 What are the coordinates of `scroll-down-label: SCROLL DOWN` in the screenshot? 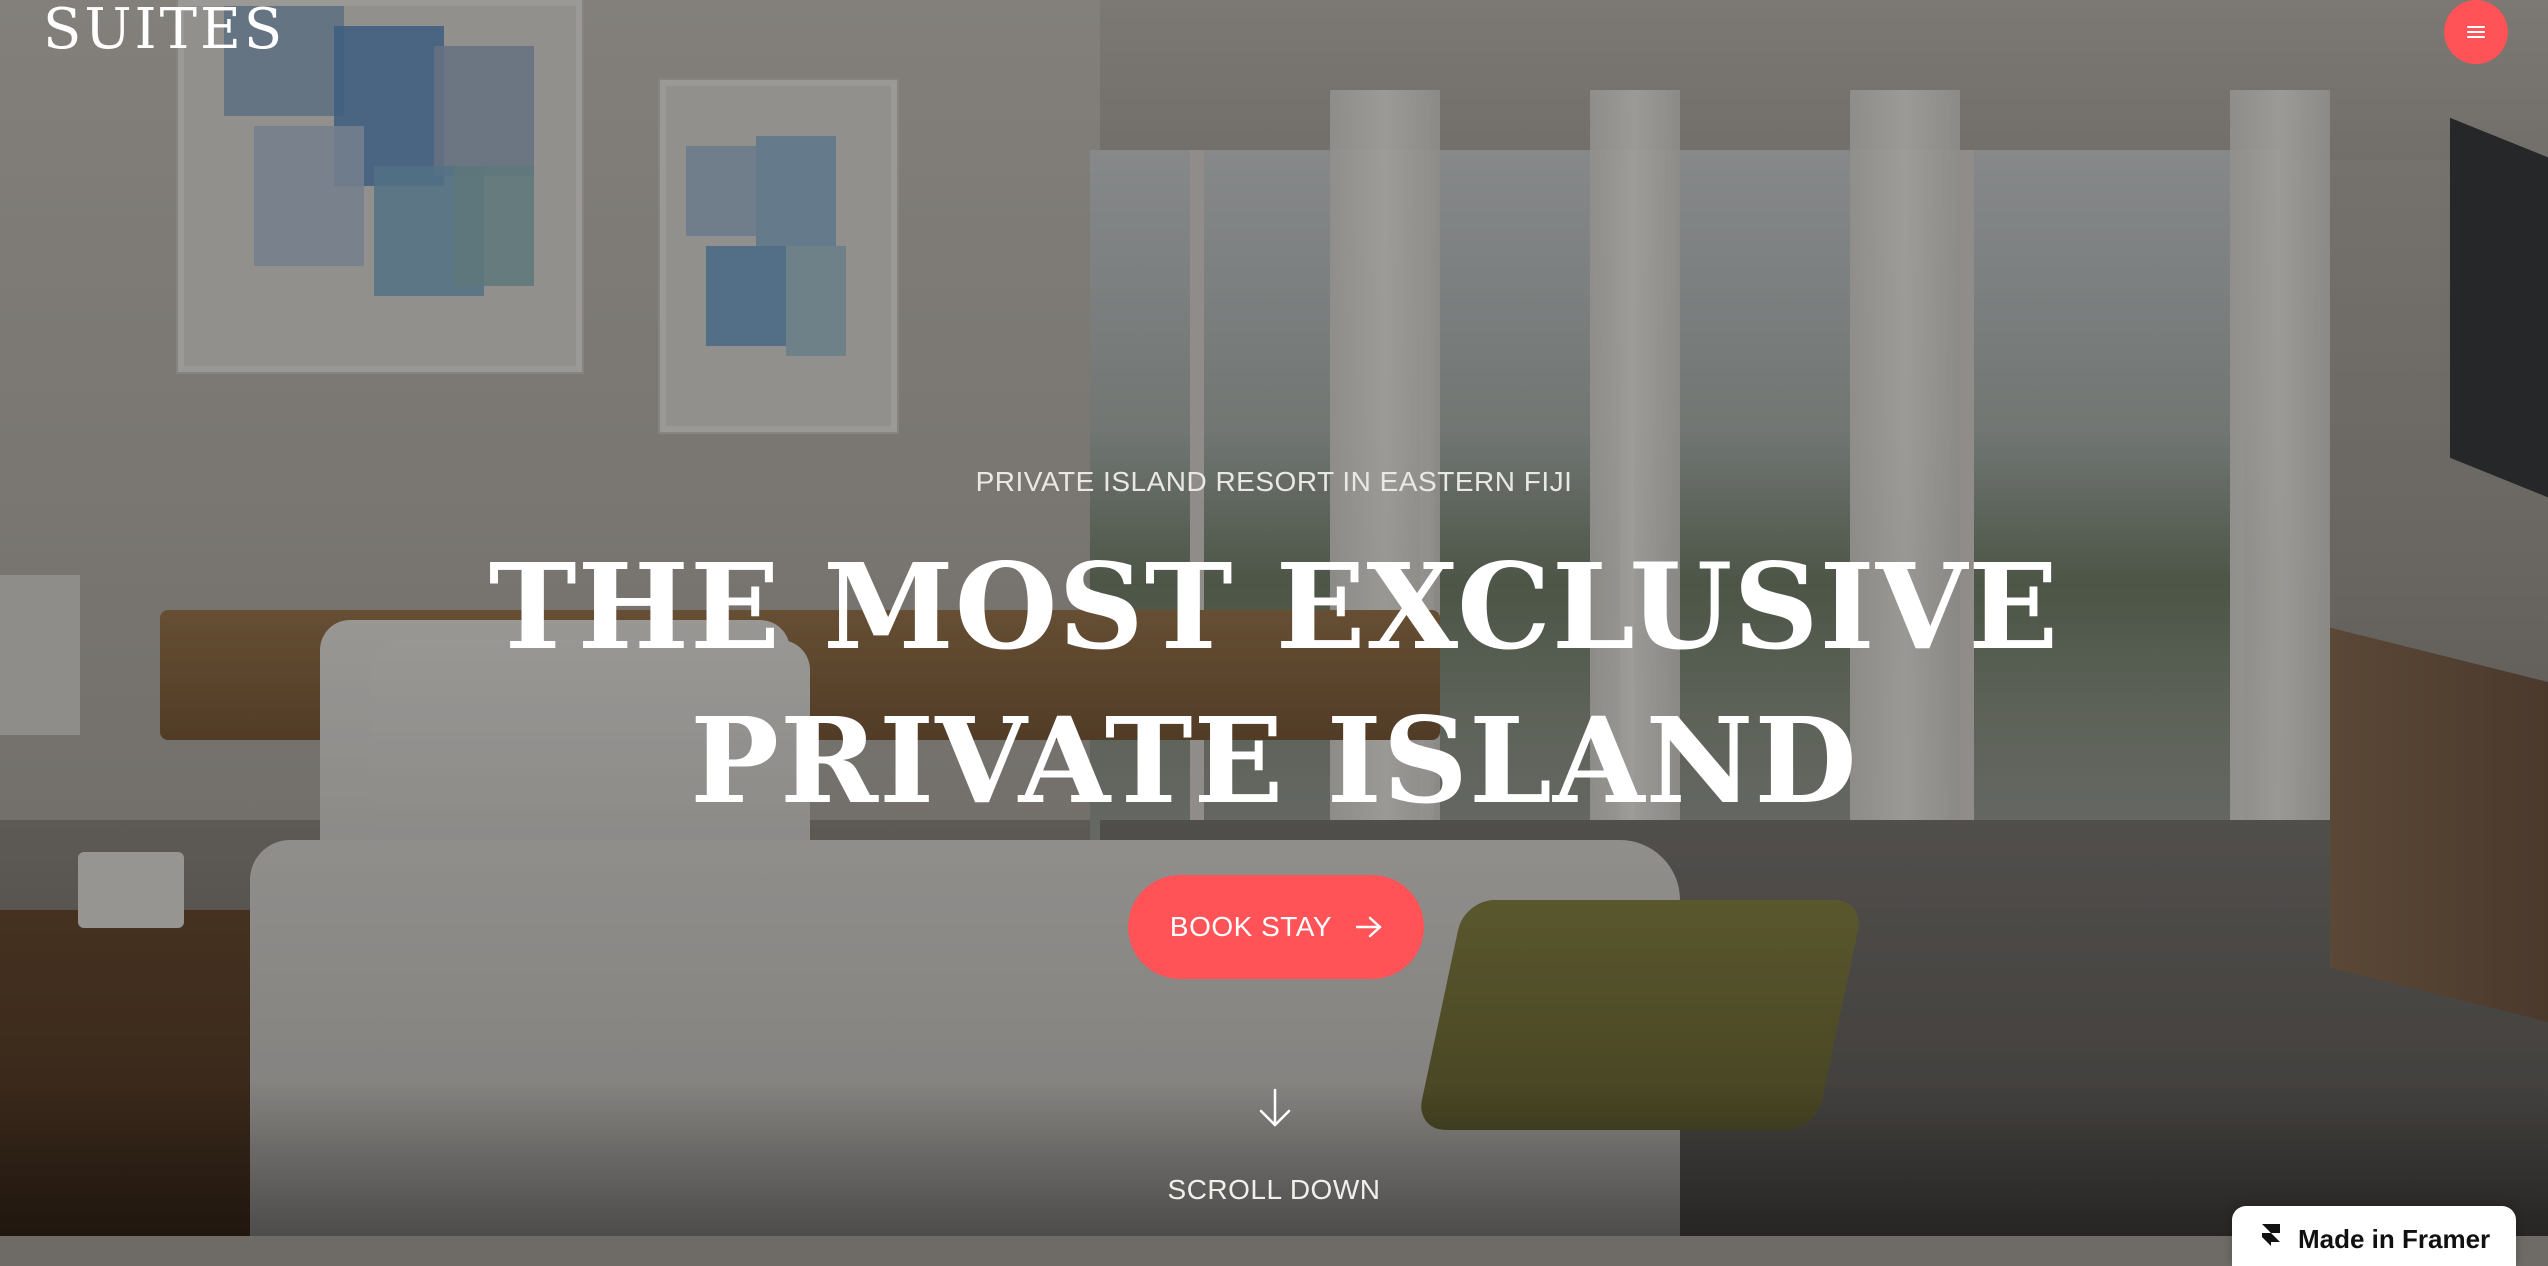 It's located at (1274, 1190).